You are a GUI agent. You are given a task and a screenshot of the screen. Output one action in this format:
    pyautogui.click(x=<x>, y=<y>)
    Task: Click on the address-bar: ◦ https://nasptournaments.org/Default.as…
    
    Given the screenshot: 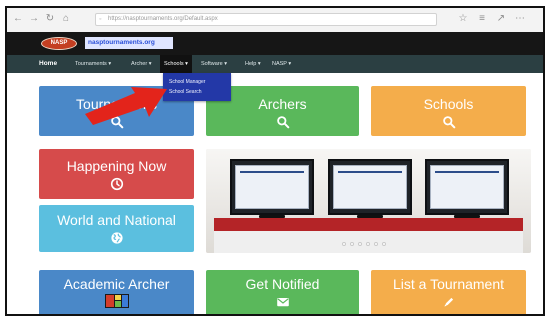 What is the action you would take?
    pyautogui.click(x=266, y=19)
    